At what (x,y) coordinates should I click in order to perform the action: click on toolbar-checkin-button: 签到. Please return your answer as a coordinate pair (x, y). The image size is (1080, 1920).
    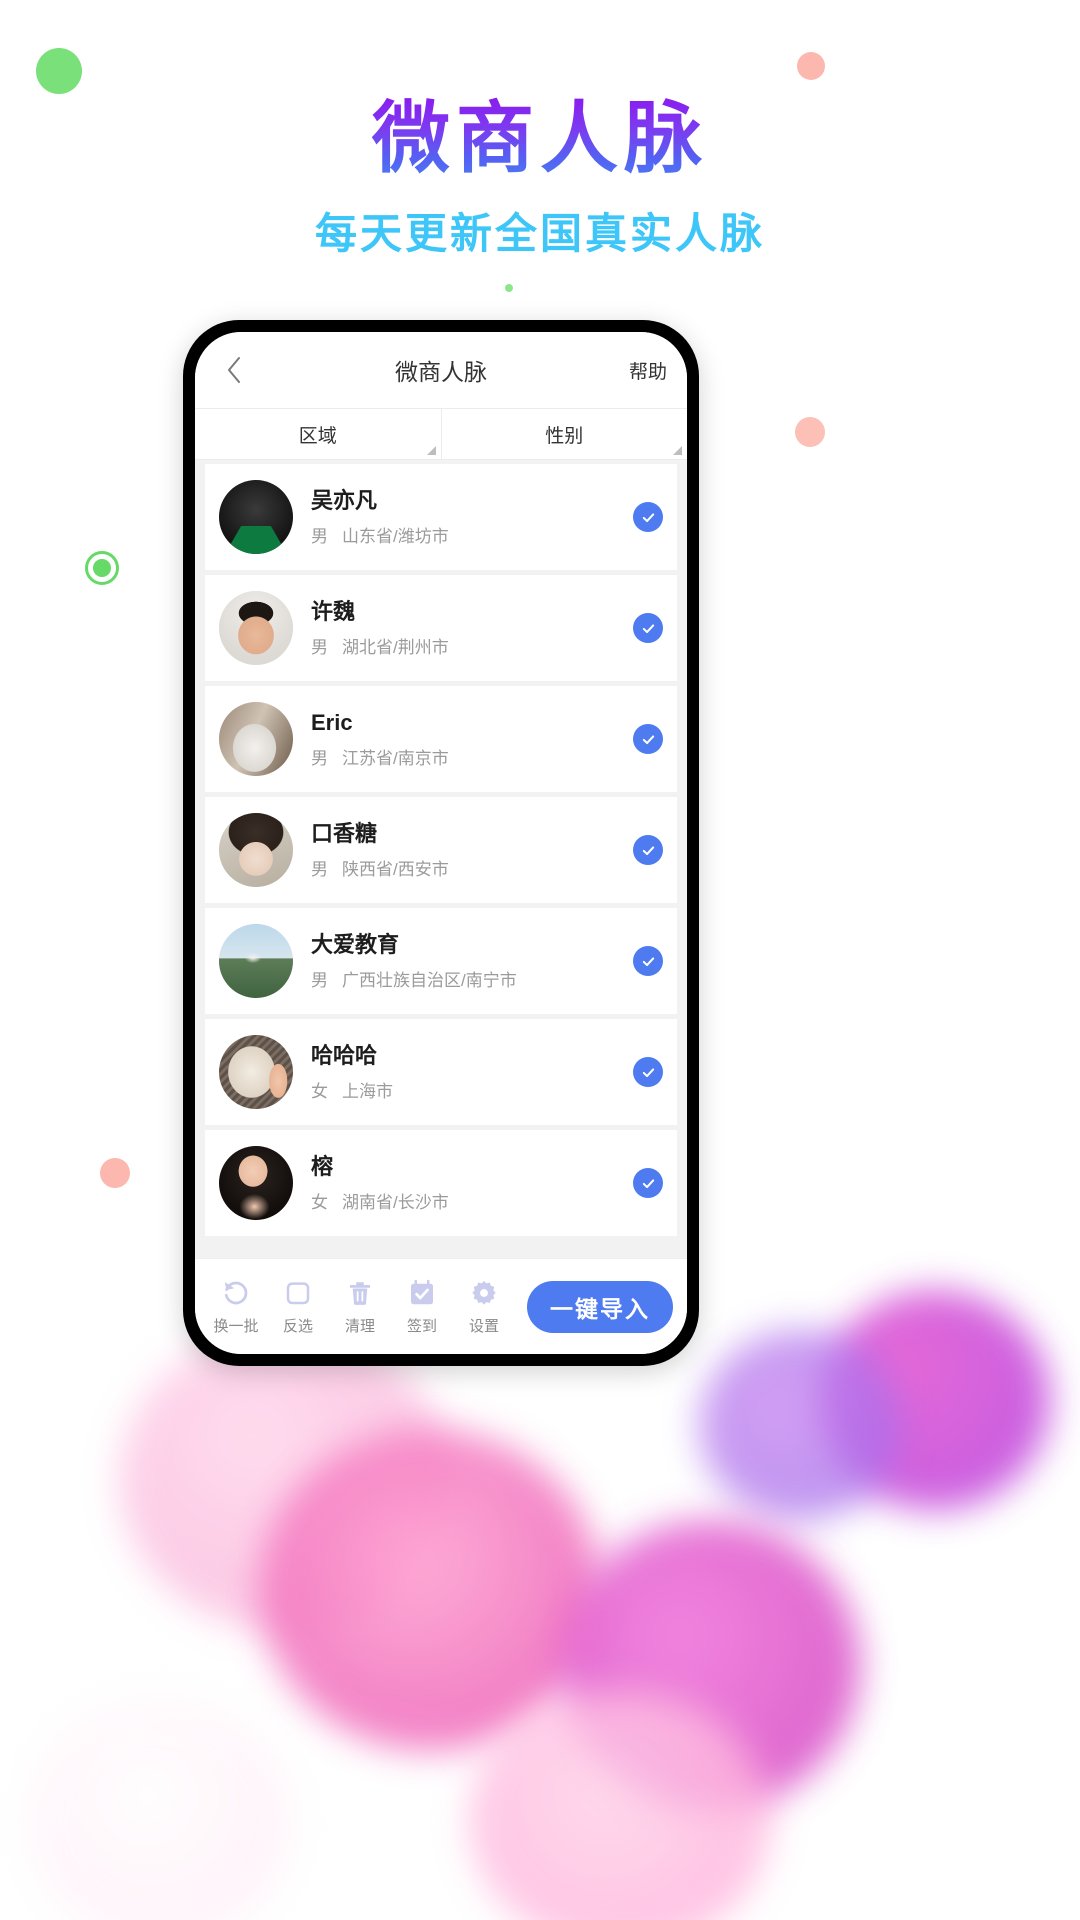
    Looking at the image, I should click on (422, 1306).